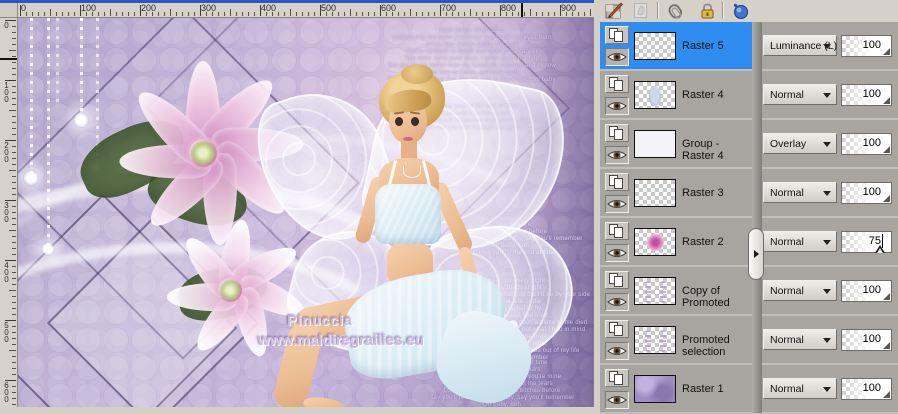  I want to click on lock-transparency-icon, so click(707, 11).